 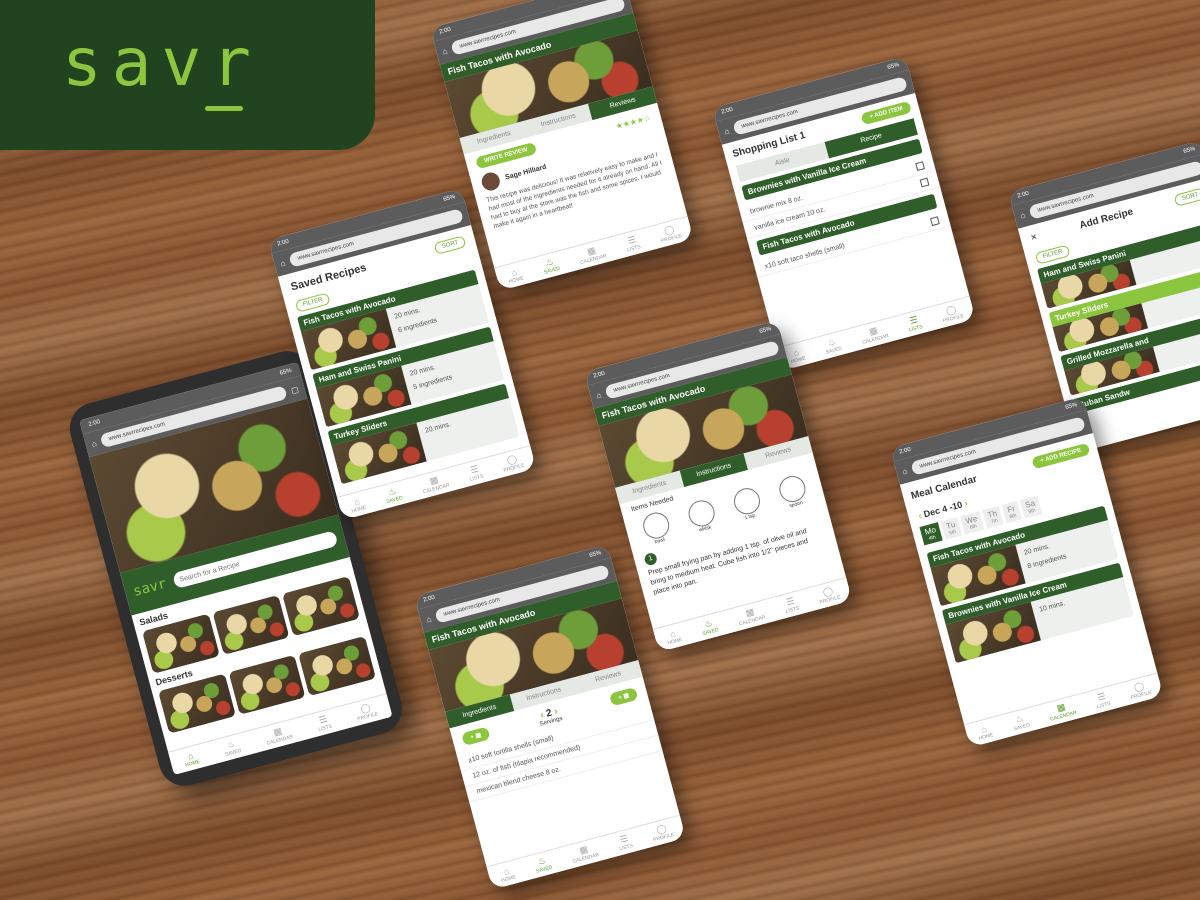 What do you see at coordinates (1035, 238) in the screenshot?
I see `close-icon: ✕` at bounding box center [1035, 238].